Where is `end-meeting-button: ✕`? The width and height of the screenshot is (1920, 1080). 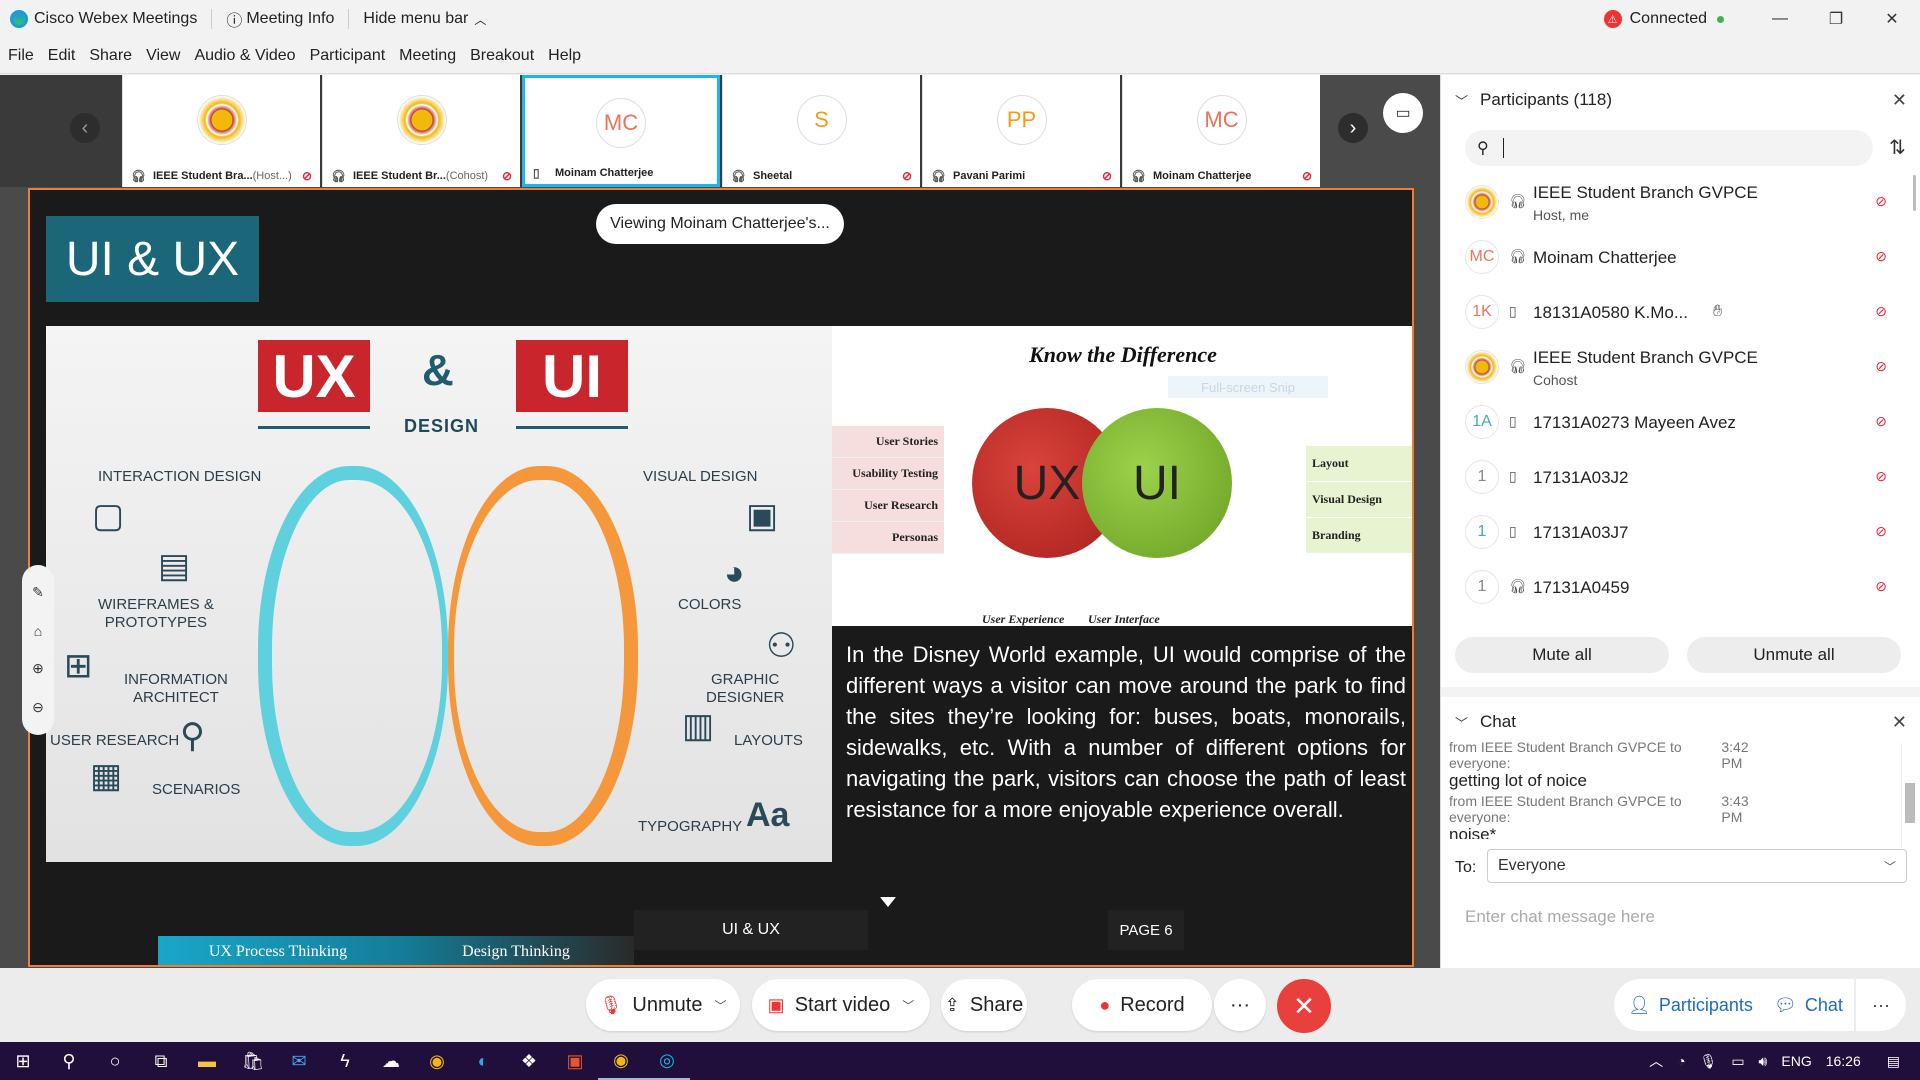 end-meeting-button: ✕ is located at coordinates (1304, 1006).